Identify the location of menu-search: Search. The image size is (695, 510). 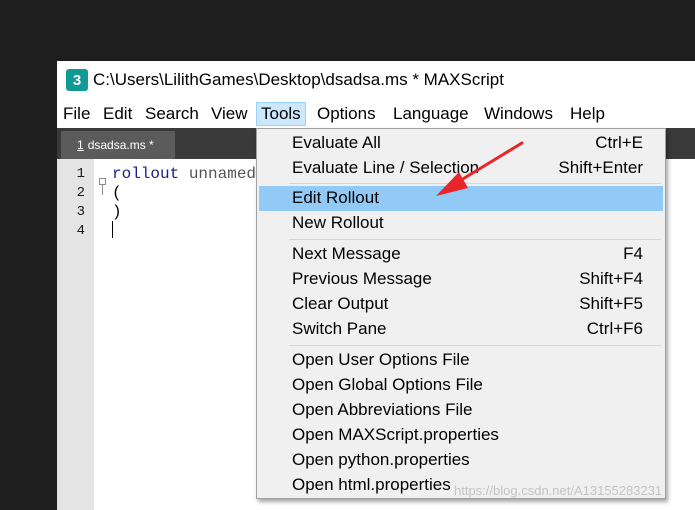
(172, 114).